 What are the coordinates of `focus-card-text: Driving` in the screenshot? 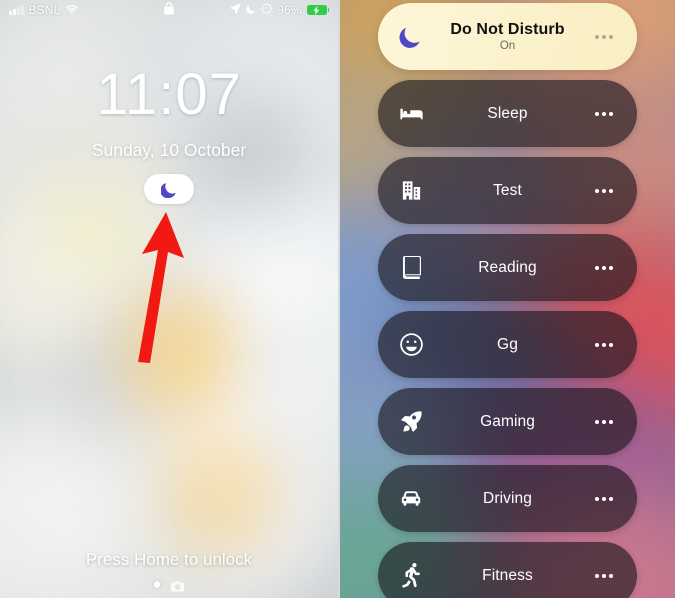 It's located at (507, 499).